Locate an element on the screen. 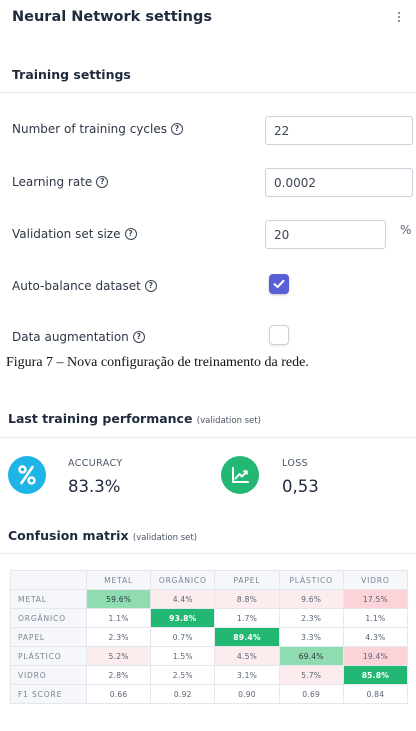 Image resolution: width=416 pixels, height=731 pixels. matrix-cell: 4.5% is located at coordinates (247, 656).